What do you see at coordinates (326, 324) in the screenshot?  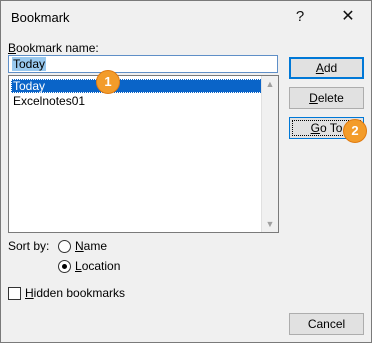 I see `cancel-button: Cancel` at bounding box center [326, 324].